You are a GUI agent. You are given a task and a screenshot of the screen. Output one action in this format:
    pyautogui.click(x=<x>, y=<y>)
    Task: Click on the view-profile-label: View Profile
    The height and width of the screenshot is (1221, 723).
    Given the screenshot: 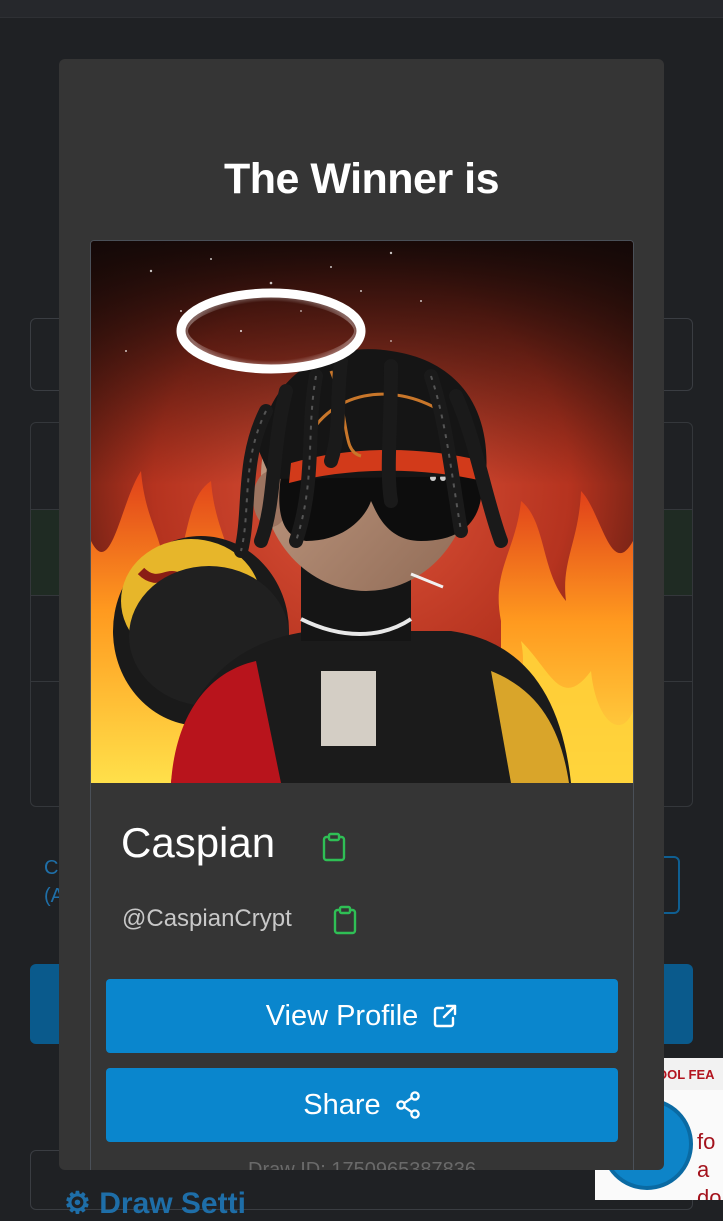 What is the action you would take?
    pyautogui.click(x=342, y=1015)
    